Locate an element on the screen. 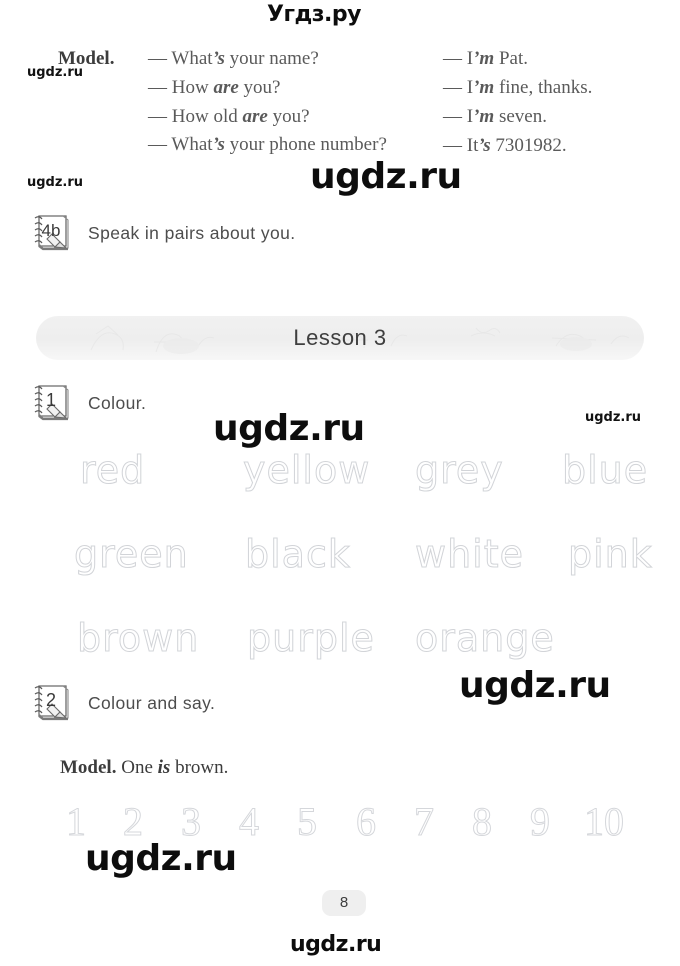 The width and height of the screenshot is (680, 966). colour-word-green: green is located at coordinates (131, 554).